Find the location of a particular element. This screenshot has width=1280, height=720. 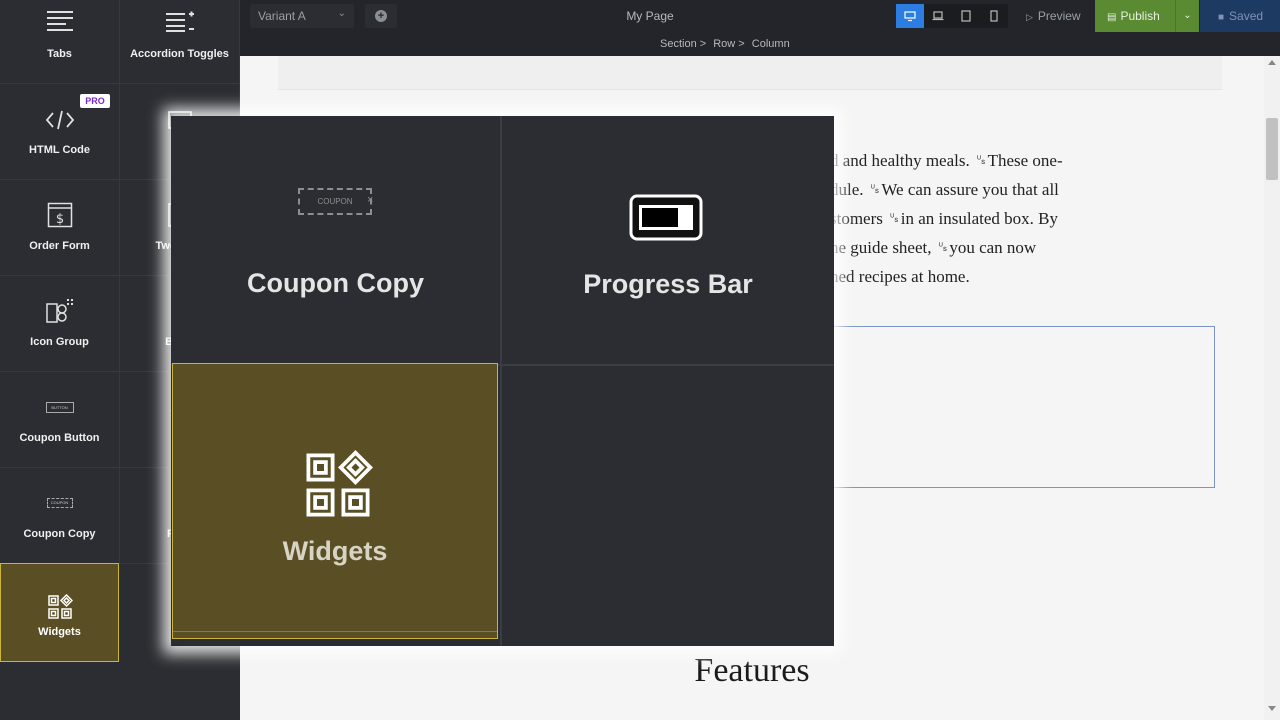

play-icon: ▷ is located at coordinates (1029, 17).